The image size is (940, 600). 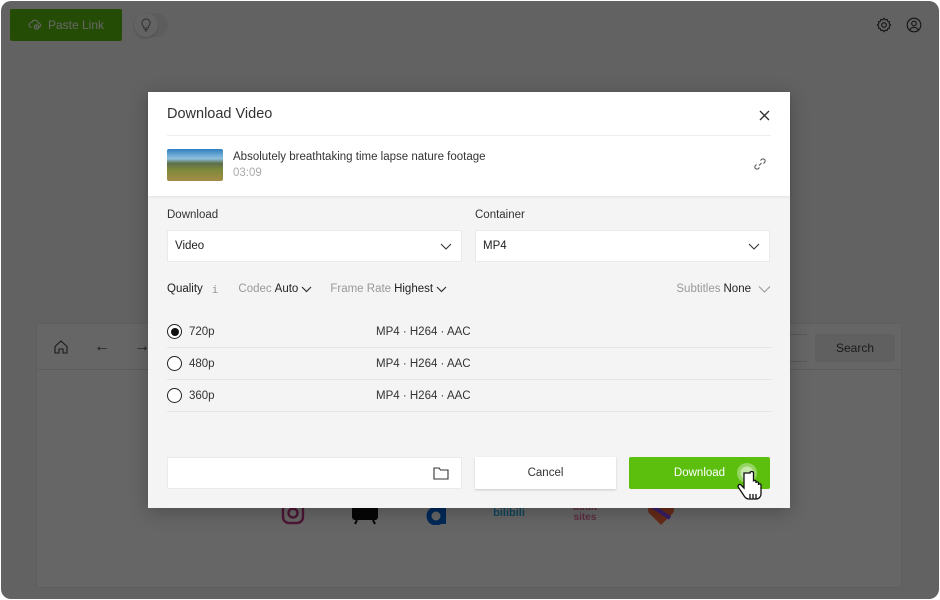 What do you see at coordinates (215, 289) in the screenshot?
I see `info-icon: i` at bounding box center [215, 289].